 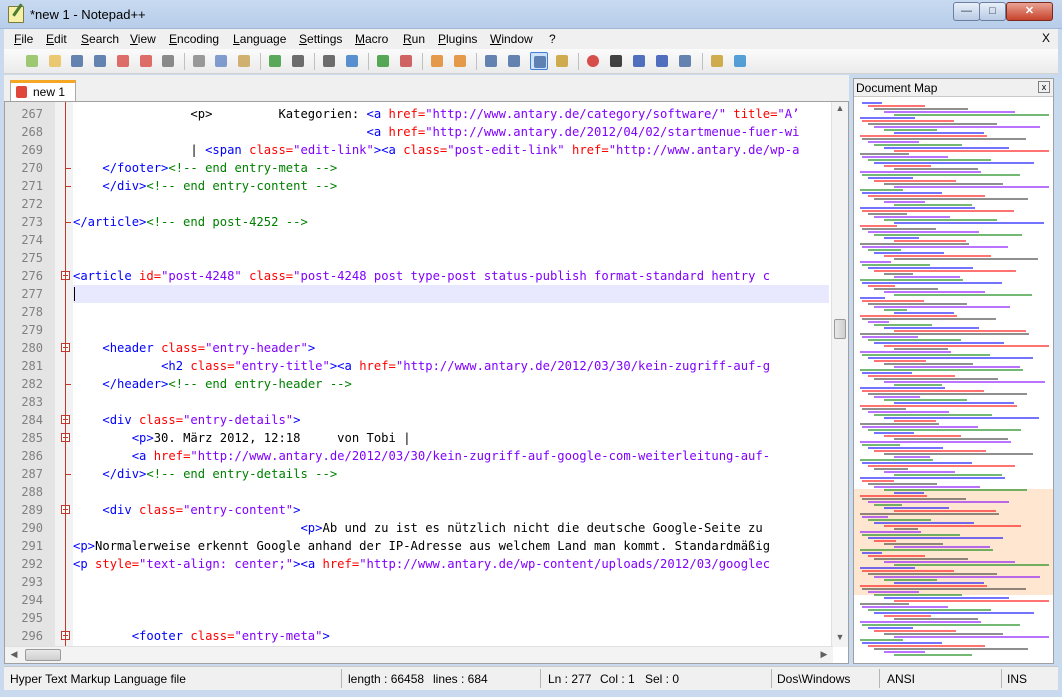 What do you see at coordinates (451, 348) in the screenshot?
I see `code-line: <header class="entry-header">` at bounding box center [451, 348].